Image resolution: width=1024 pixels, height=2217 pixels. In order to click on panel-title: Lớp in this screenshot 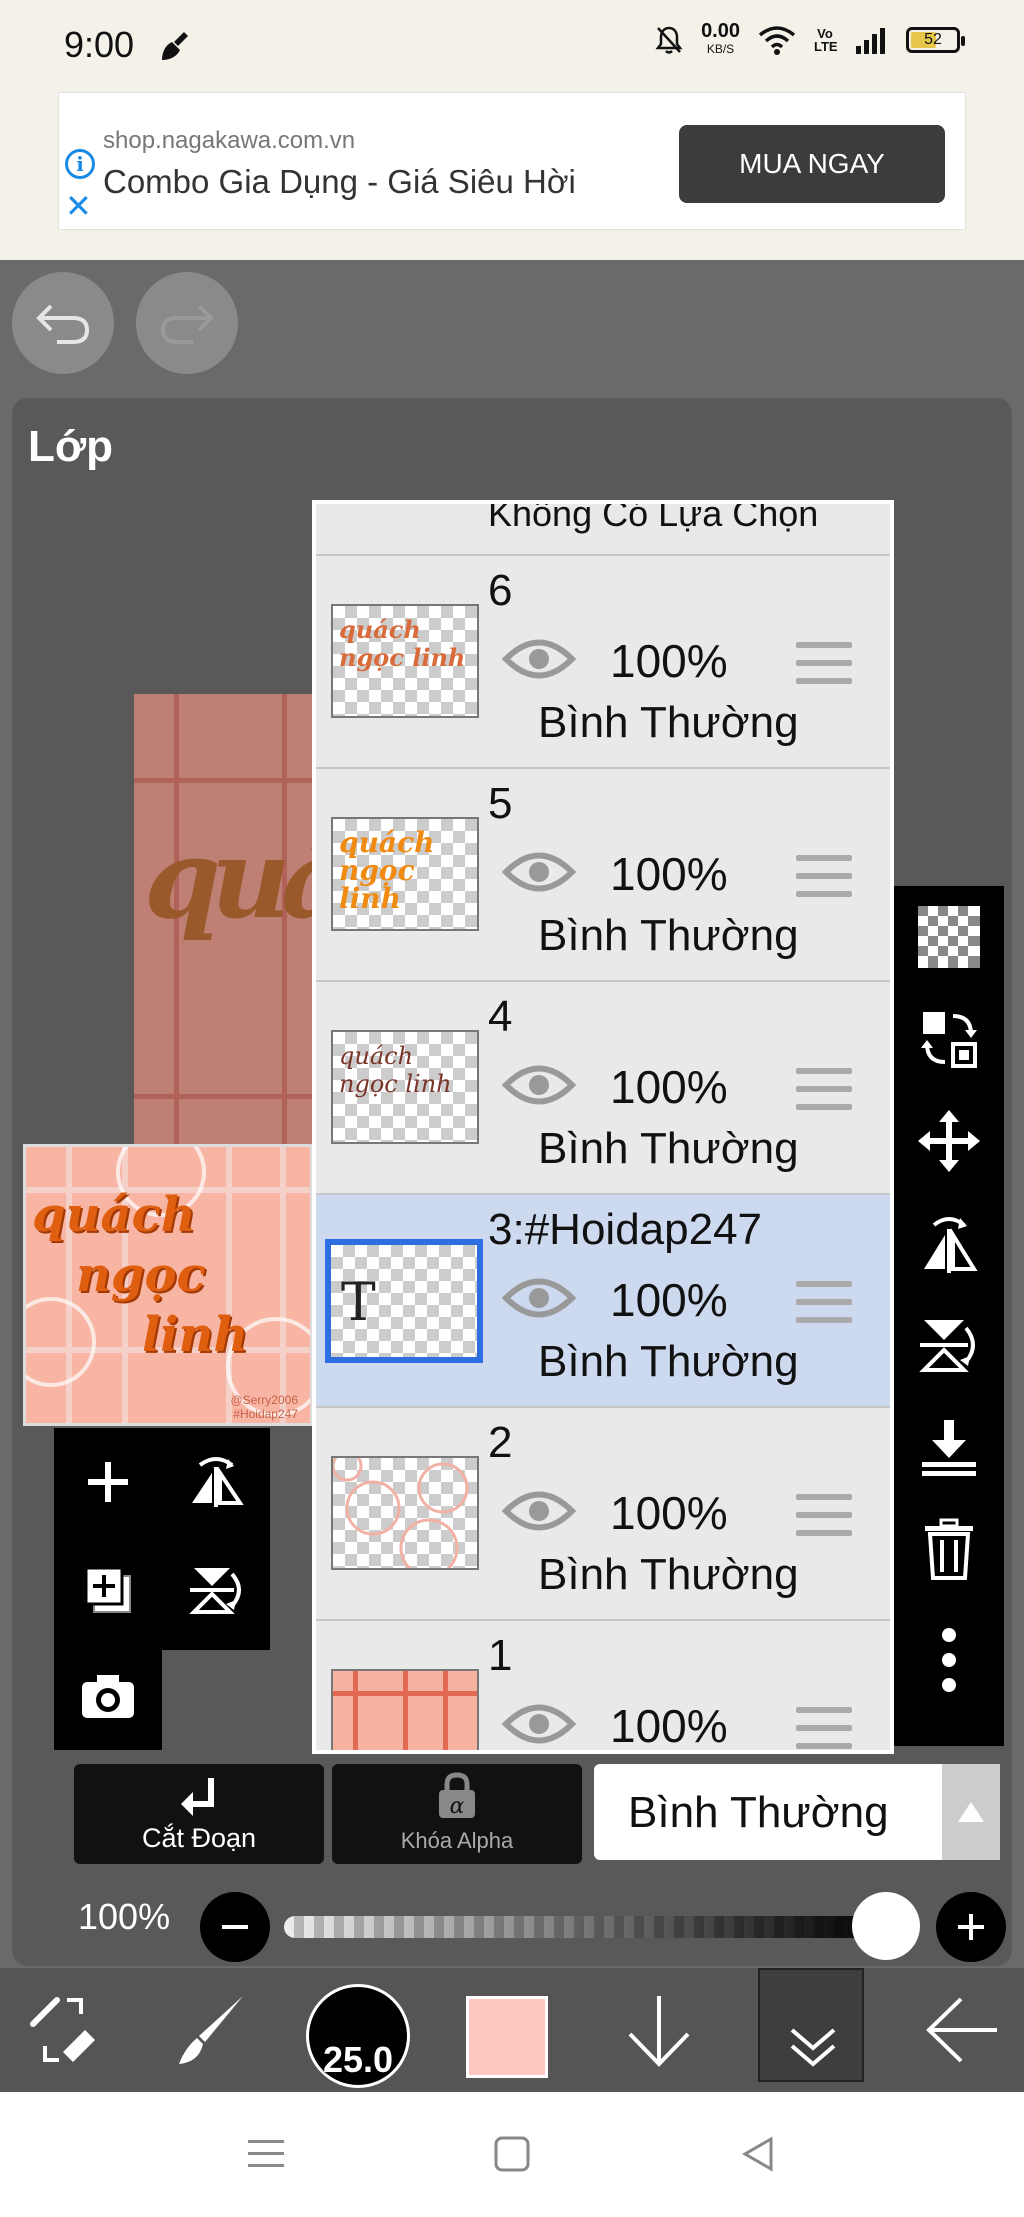, I will do `click(71, 446)`.